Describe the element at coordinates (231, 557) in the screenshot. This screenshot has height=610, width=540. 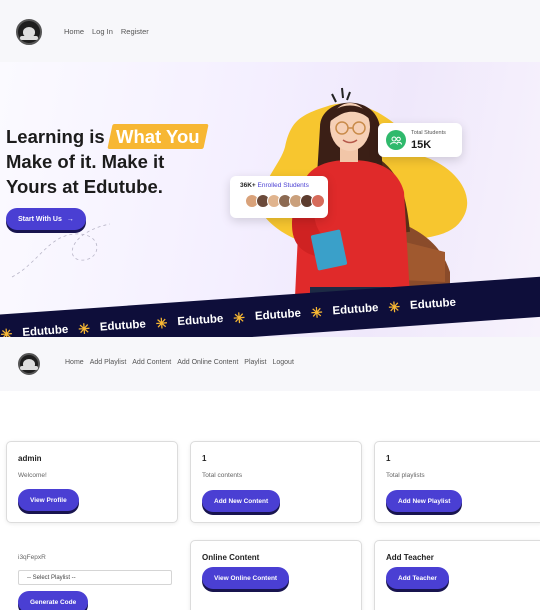
I see `online-content-title: Online Content` at that location.